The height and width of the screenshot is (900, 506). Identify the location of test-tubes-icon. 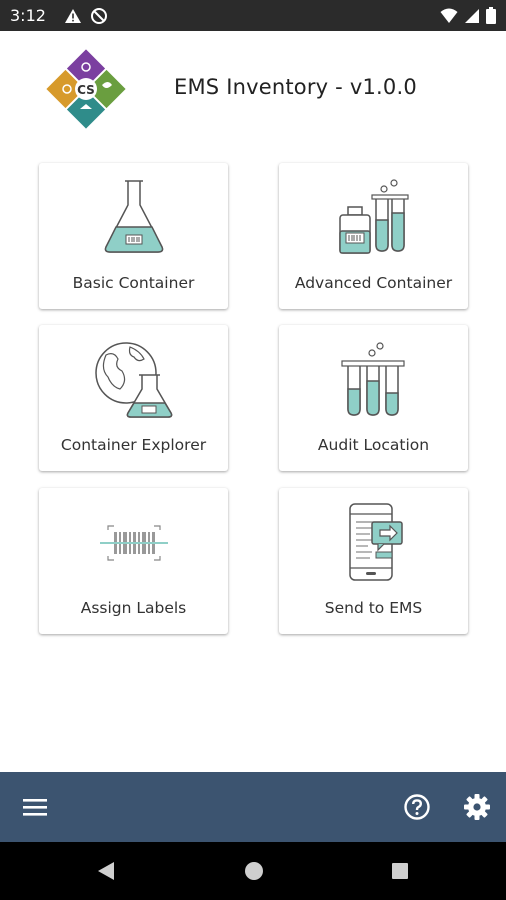
(374, 379).